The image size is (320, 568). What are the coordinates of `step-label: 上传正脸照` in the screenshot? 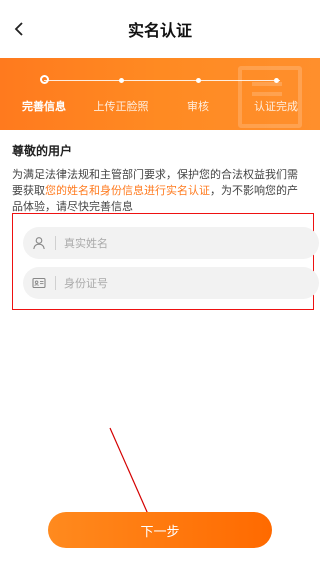 It's located at (121, 106).